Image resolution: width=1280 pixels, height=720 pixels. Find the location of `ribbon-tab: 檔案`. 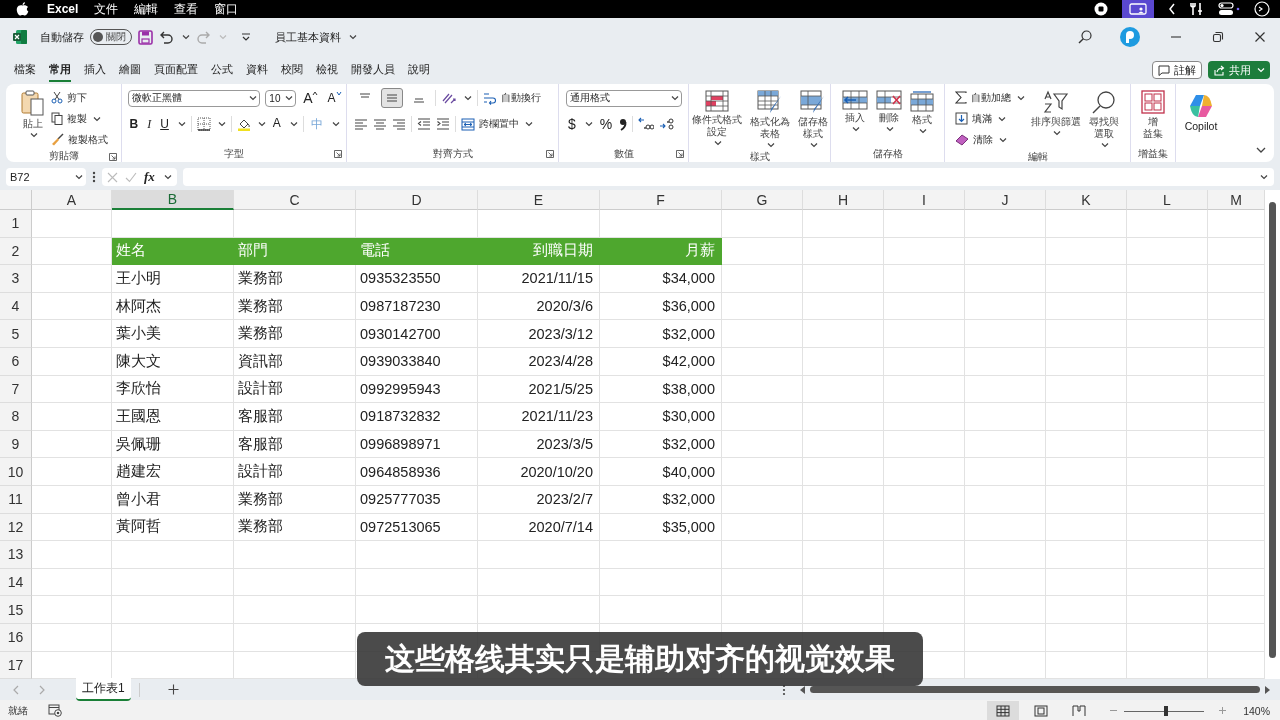

ribbon-tab: 檔案 is located at coordinates (25, 70).